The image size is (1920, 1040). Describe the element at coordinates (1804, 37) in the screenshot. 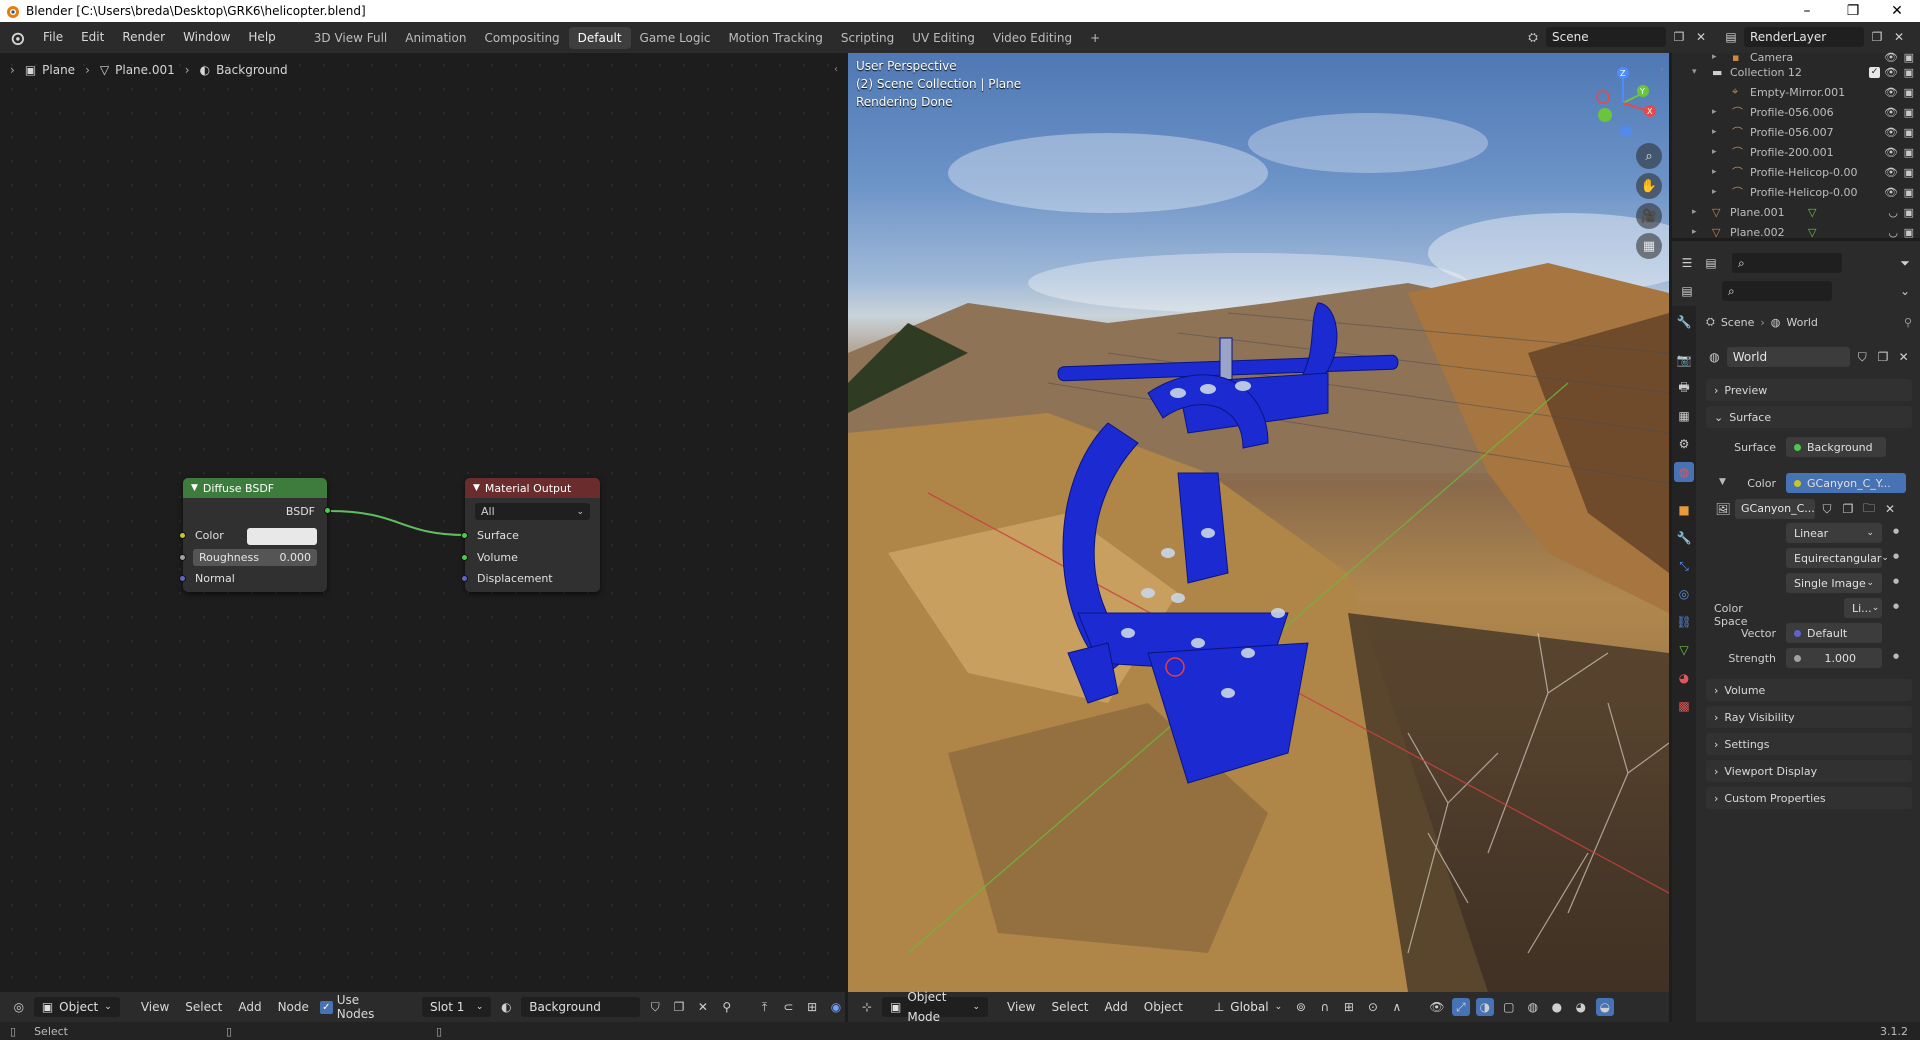

I see `renderlayer-selector: RenderLayer` at that location.